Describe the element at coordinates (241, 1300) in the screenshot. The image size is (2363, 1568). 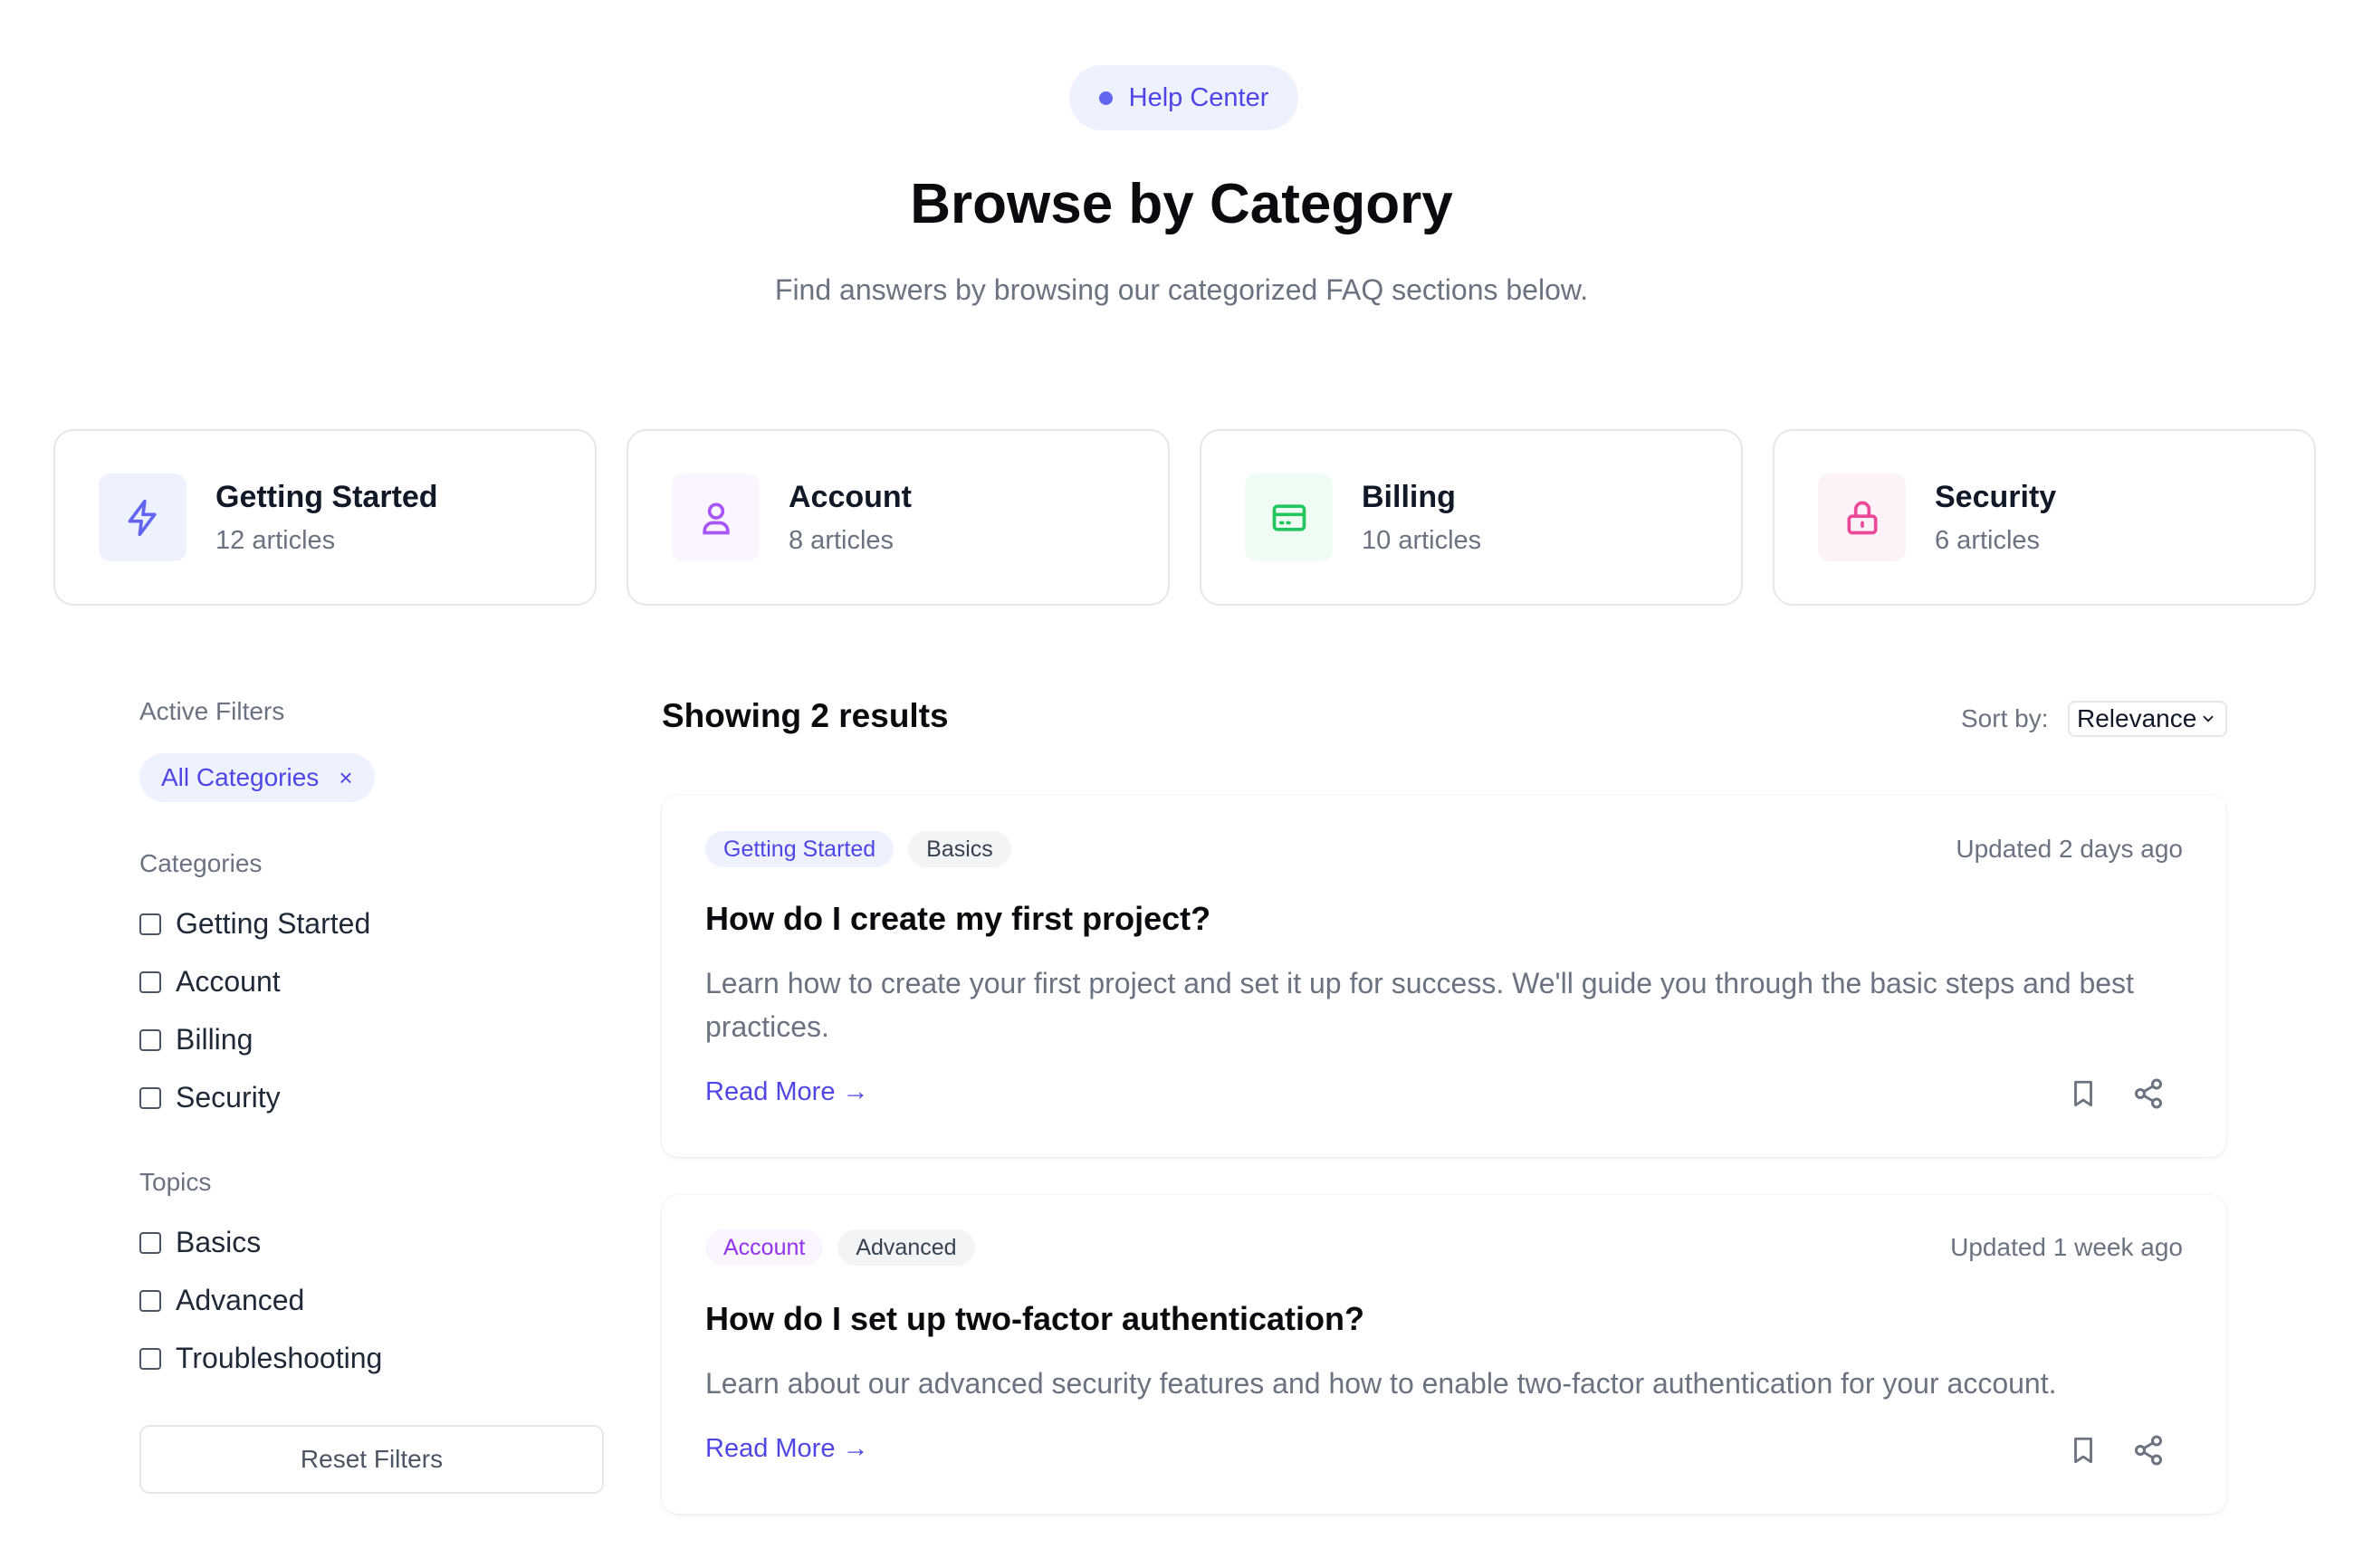
I see `checkbox-label: Advanced` at that location.